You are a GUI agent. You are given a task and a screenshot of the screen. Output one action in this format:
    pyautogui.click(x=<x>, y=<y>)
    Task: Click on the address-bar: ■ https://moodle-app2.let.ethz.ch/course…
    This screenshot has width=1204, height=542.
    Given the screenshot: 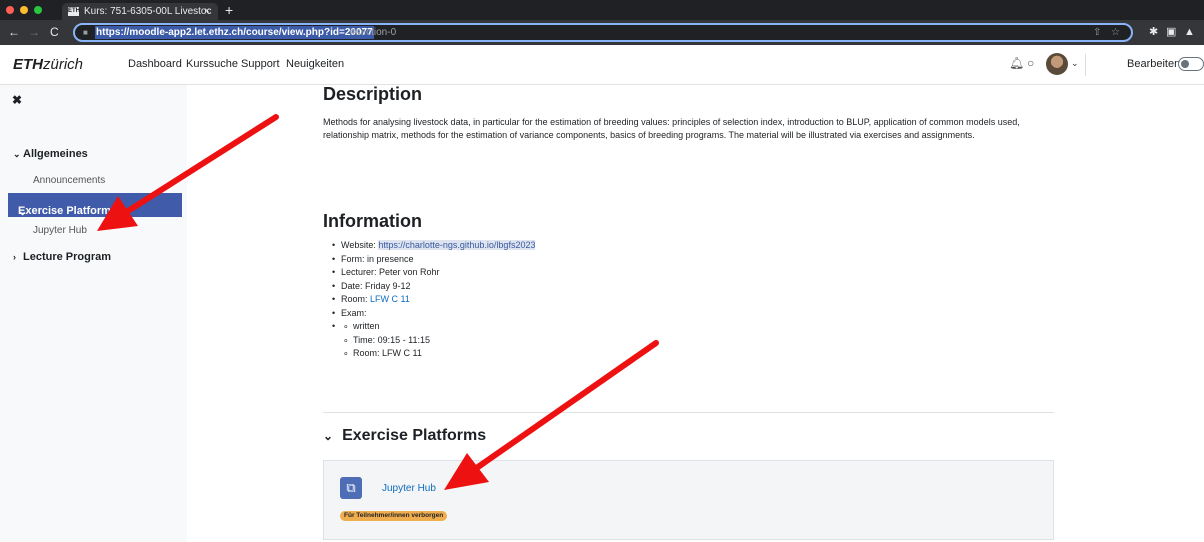 What is the action you would take?
    pyautogui.click(x=603, y=32)
    